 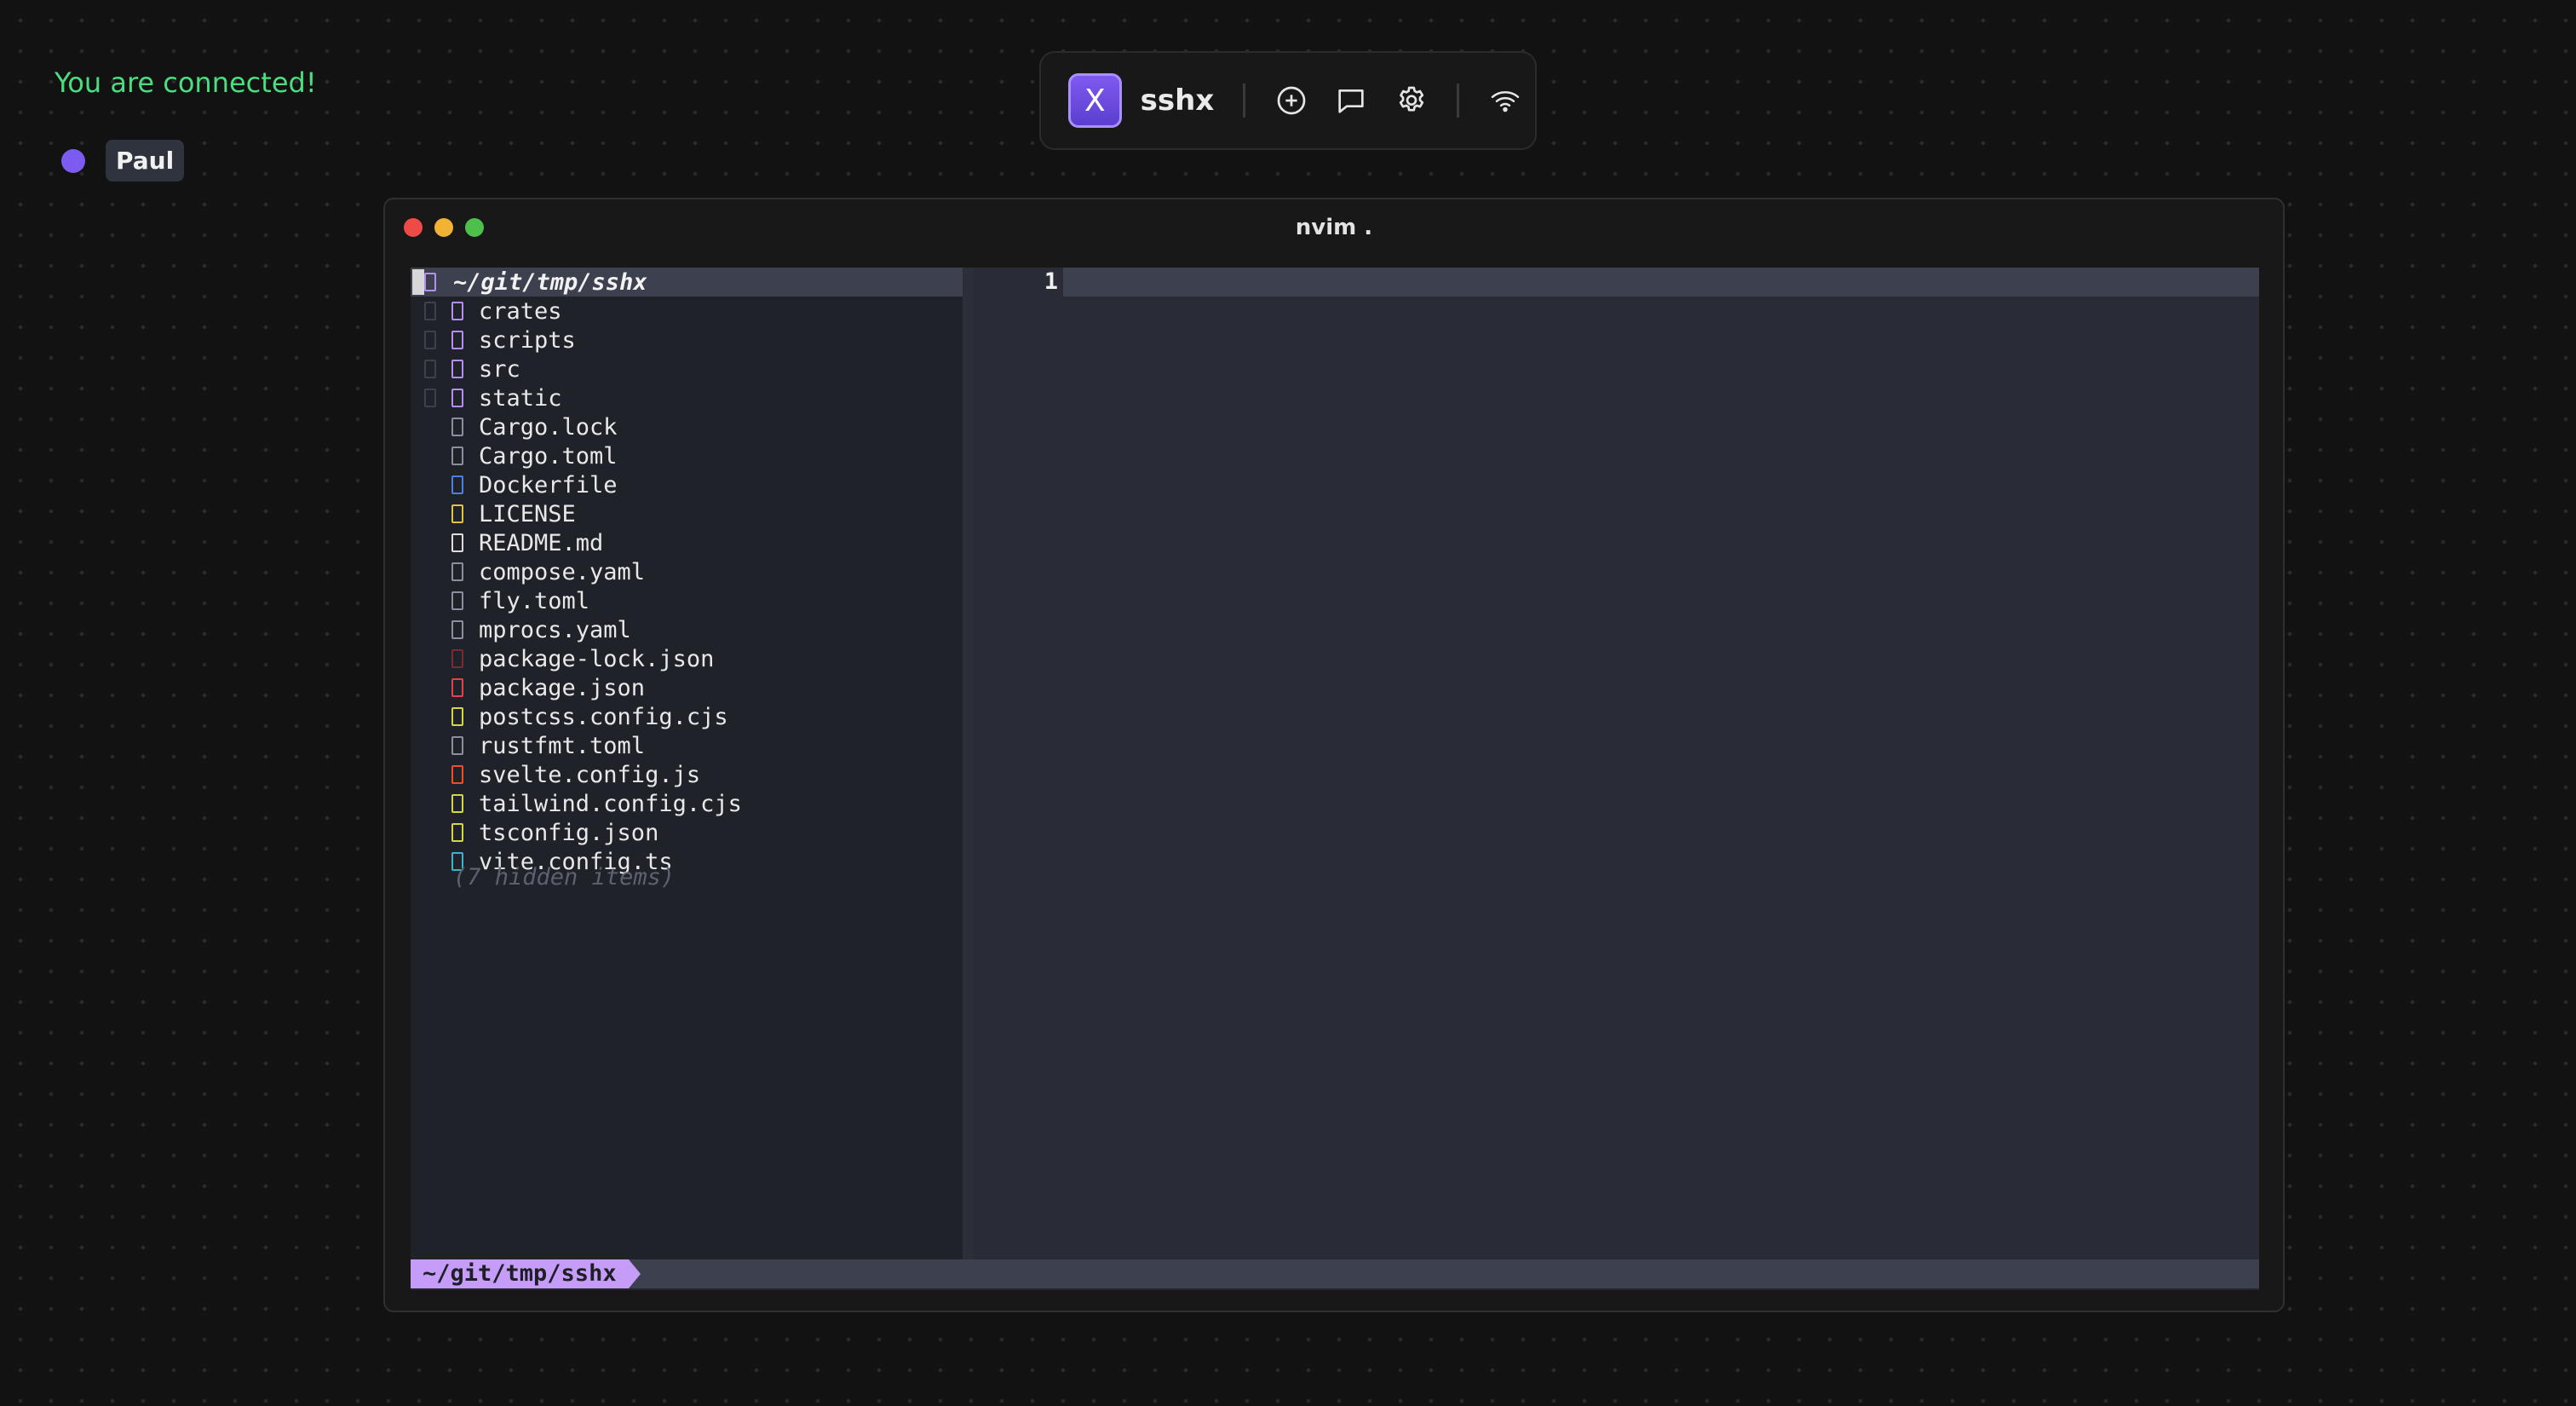 I want to click on tree-file-row: README.md, so click(x=687, y=542).